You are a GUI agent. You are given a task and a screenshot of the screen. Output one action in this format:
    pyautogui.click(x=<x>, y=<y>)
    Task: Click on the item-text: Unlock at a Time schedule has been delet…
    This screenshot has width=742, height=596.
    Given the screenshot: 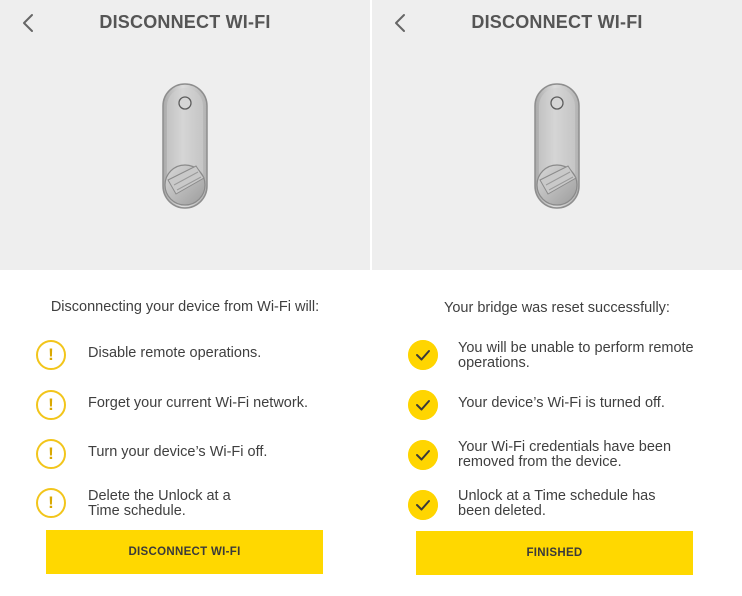 What is the action you would take?
    pyautogui.click(x=557, y=503)
    